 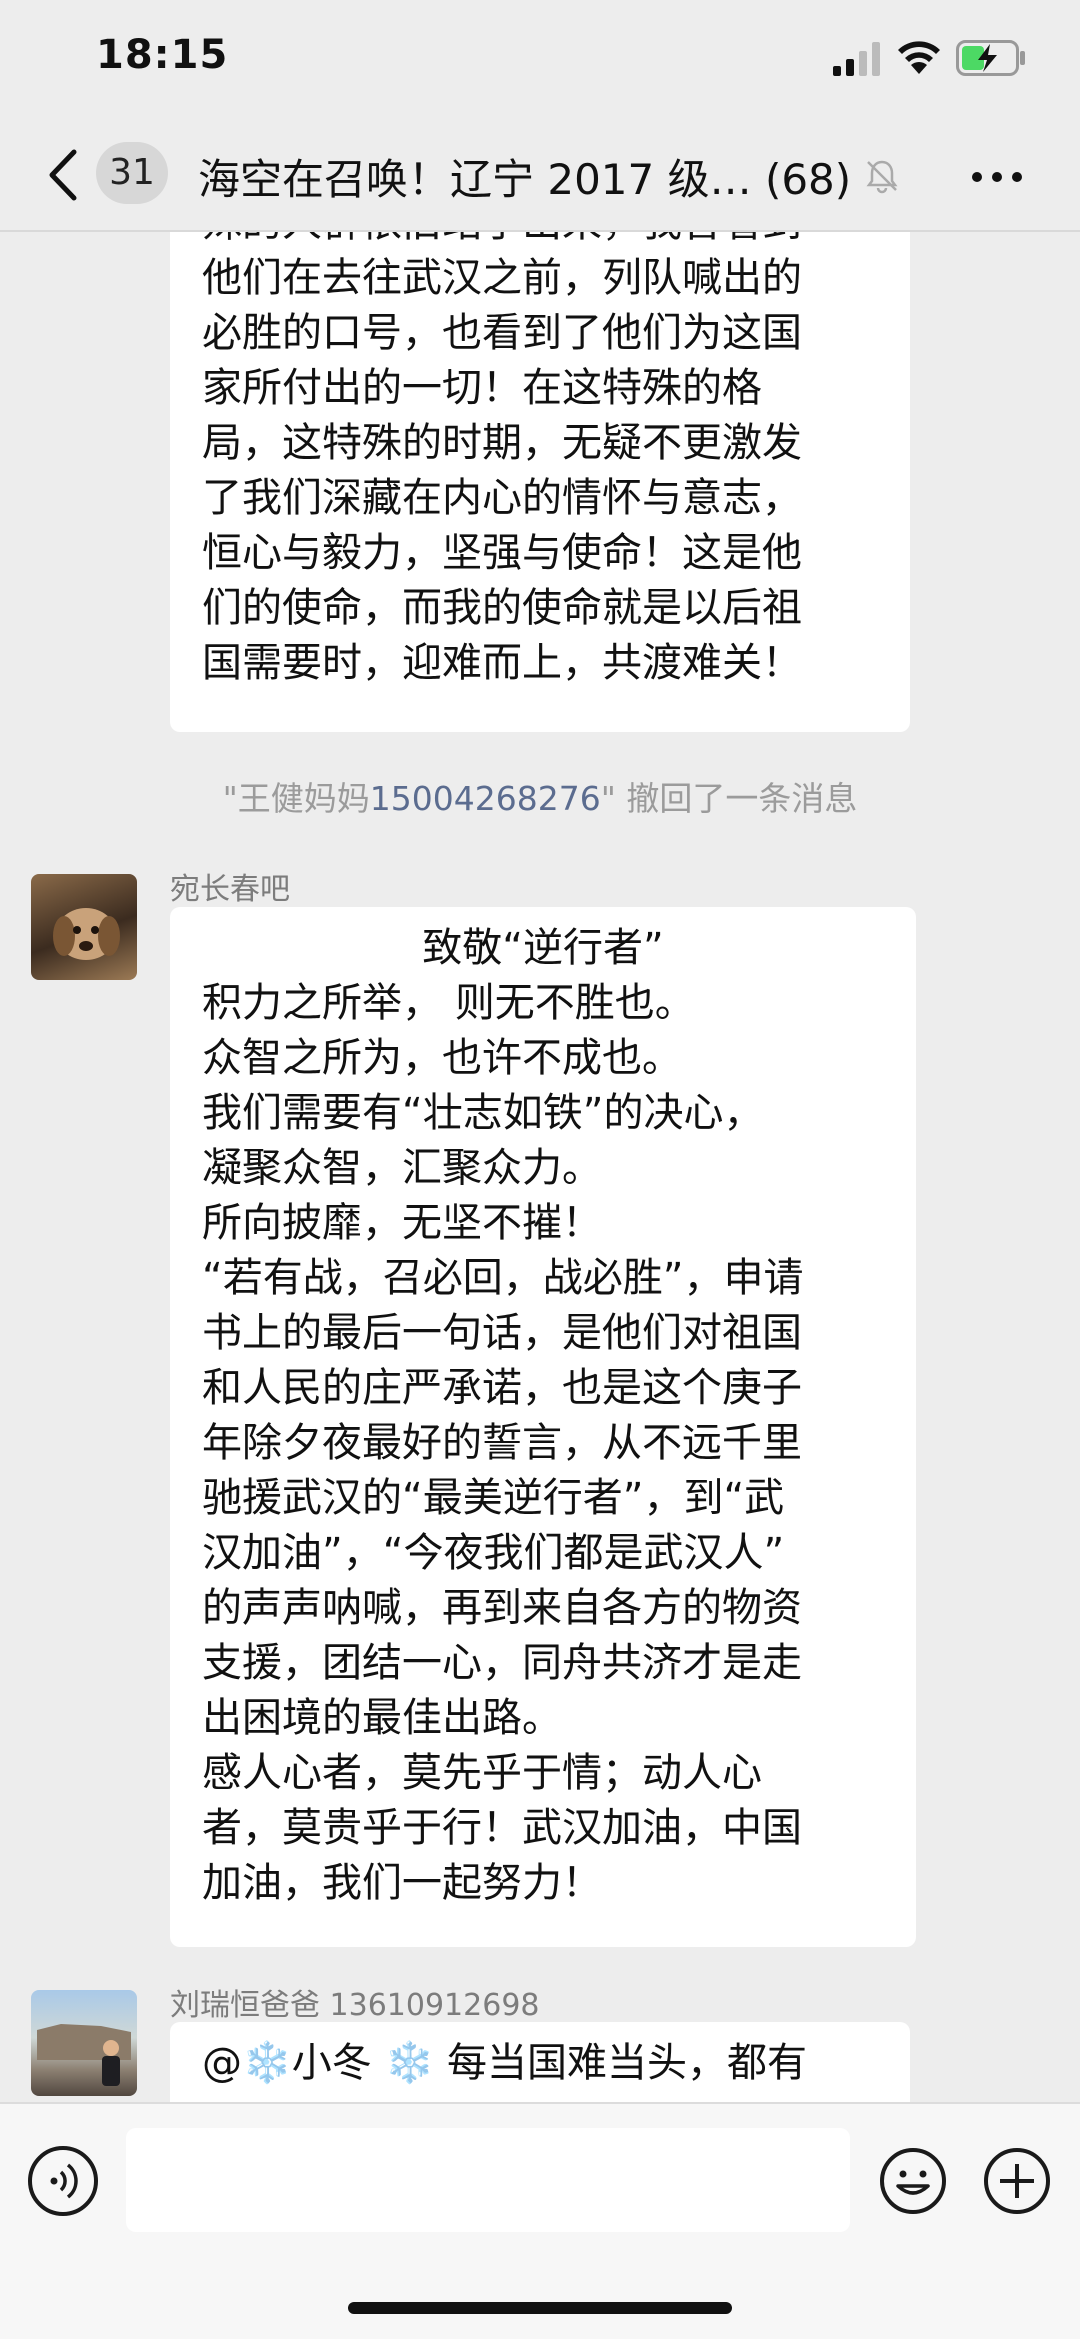 What do you see at coordinates (502, 663) in the screenshot?
I see `message-line: 国需要时，迎难而上，共渡难关！` at bounding box center [502, 663].